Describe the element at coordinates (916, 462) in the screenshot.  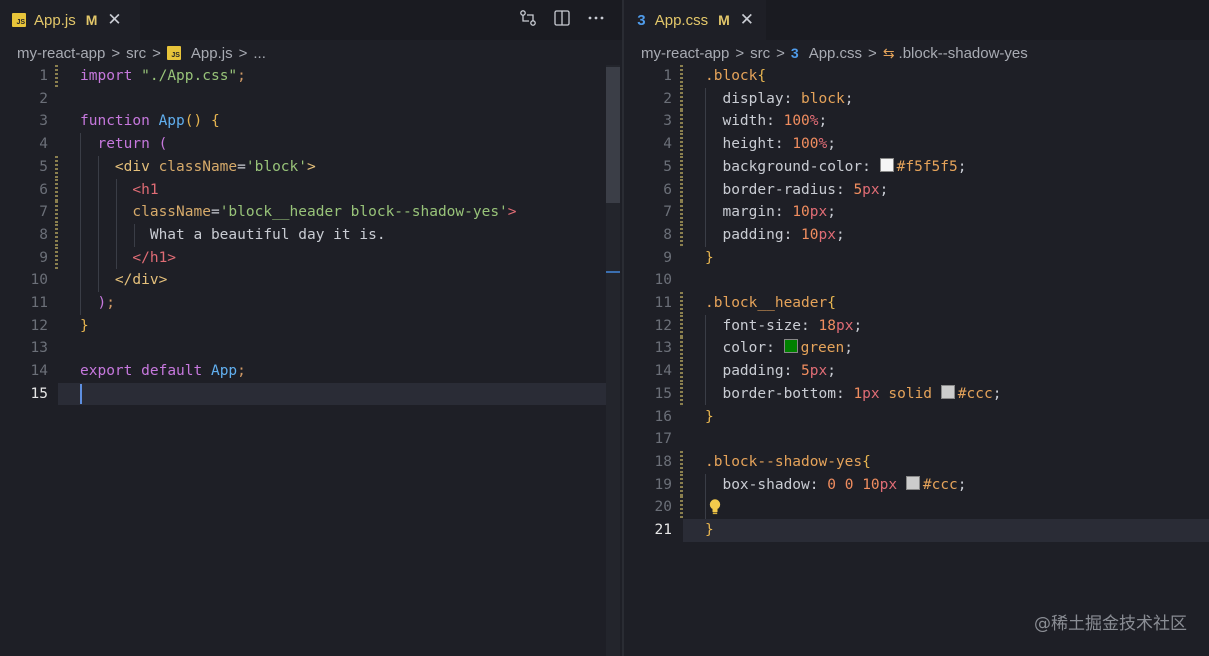
I see `code-line: 18 .block--shadow-yes{` at that location.